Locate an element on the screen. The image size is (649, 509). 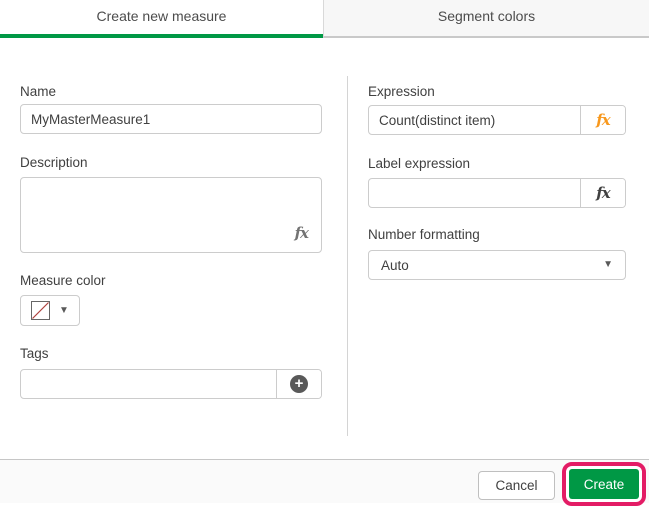
tab-create-new-measure: Create new measure is located at coordinates (161, 19).